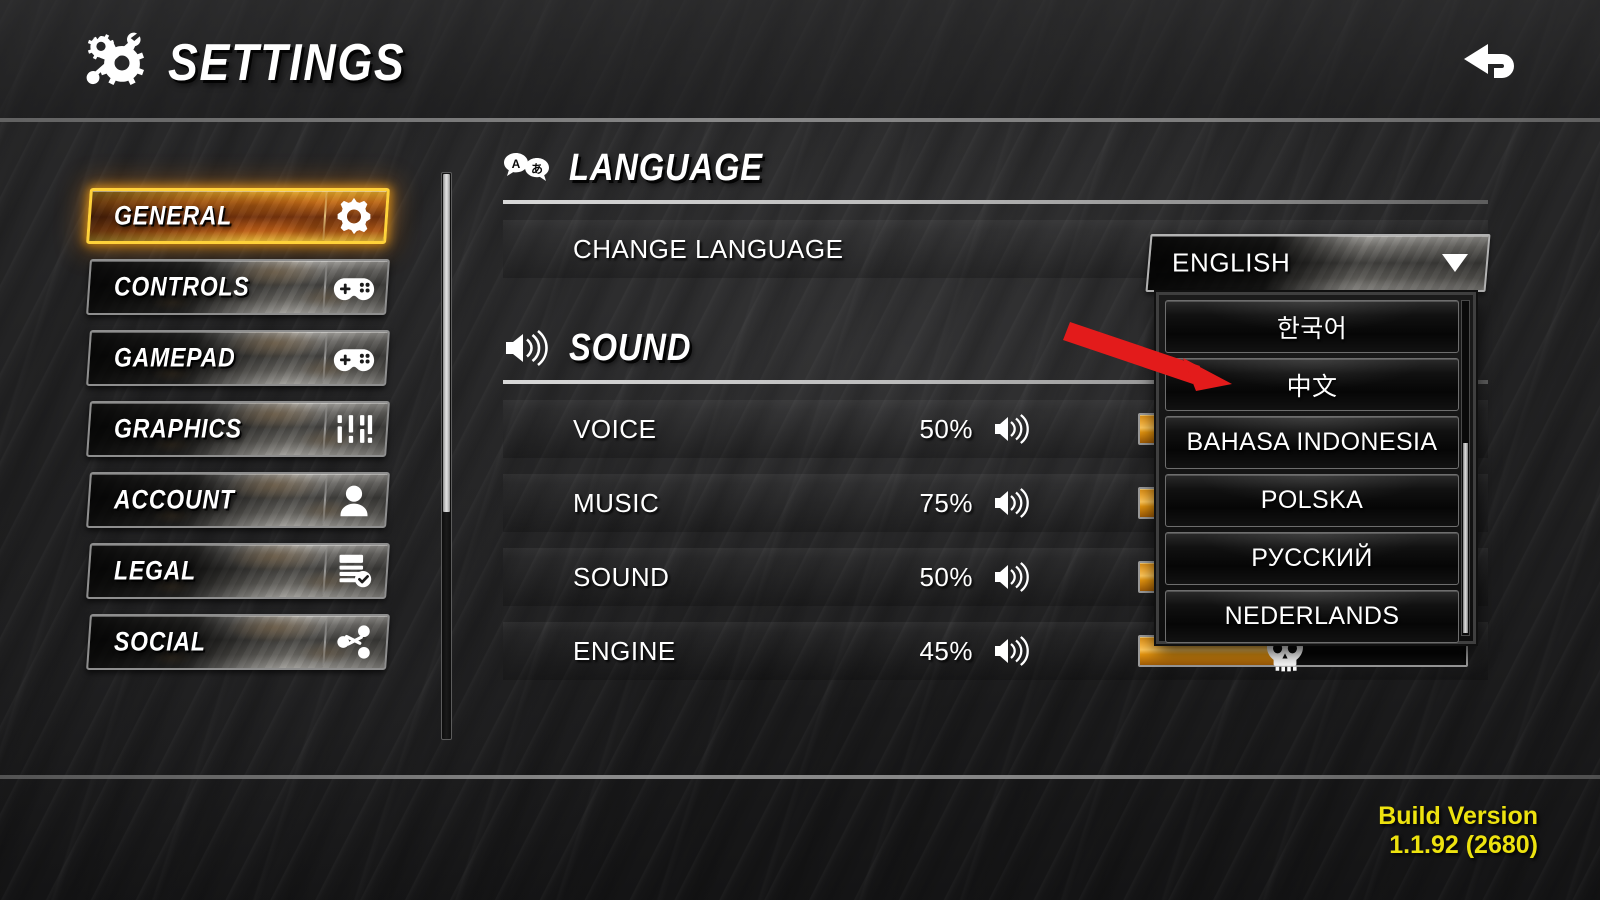  I want to click on back-arrow-icon, so click(1490, 64).